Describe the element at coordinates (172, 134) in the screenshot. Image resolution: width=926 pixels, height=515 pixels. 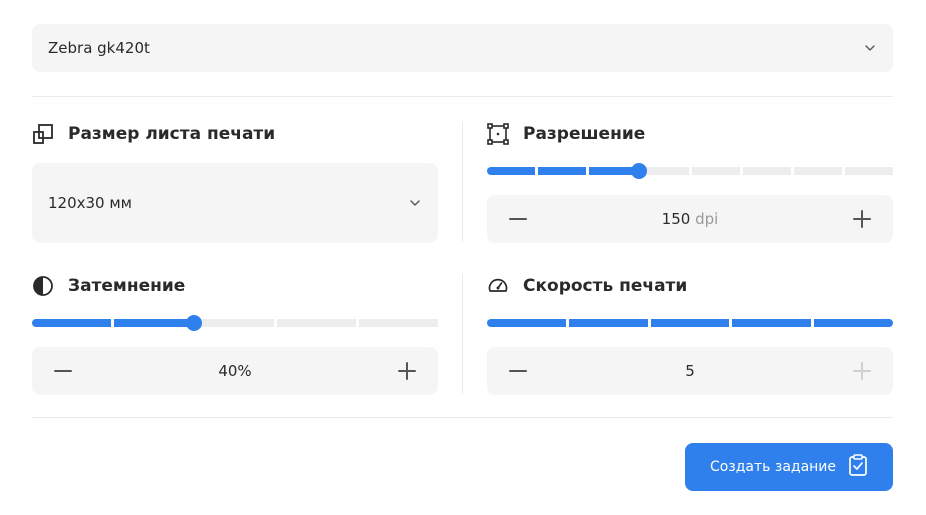
I see `paper-size-title-text: Размер листа печати` at that location.